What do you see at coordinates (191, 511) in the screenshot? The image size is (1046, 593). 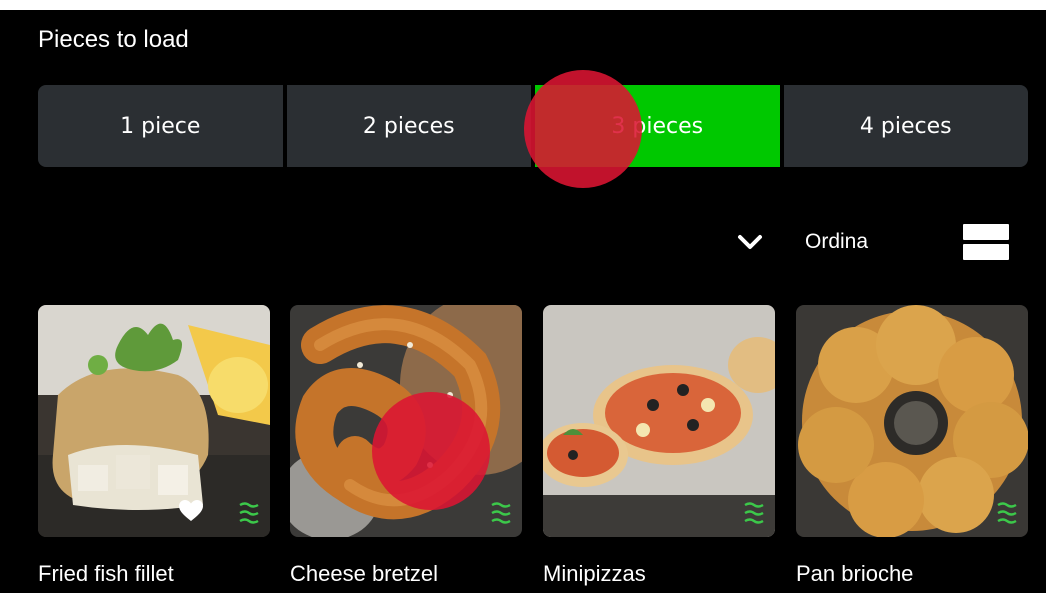 I see `heart-icon` at bounding box center [191, 511].